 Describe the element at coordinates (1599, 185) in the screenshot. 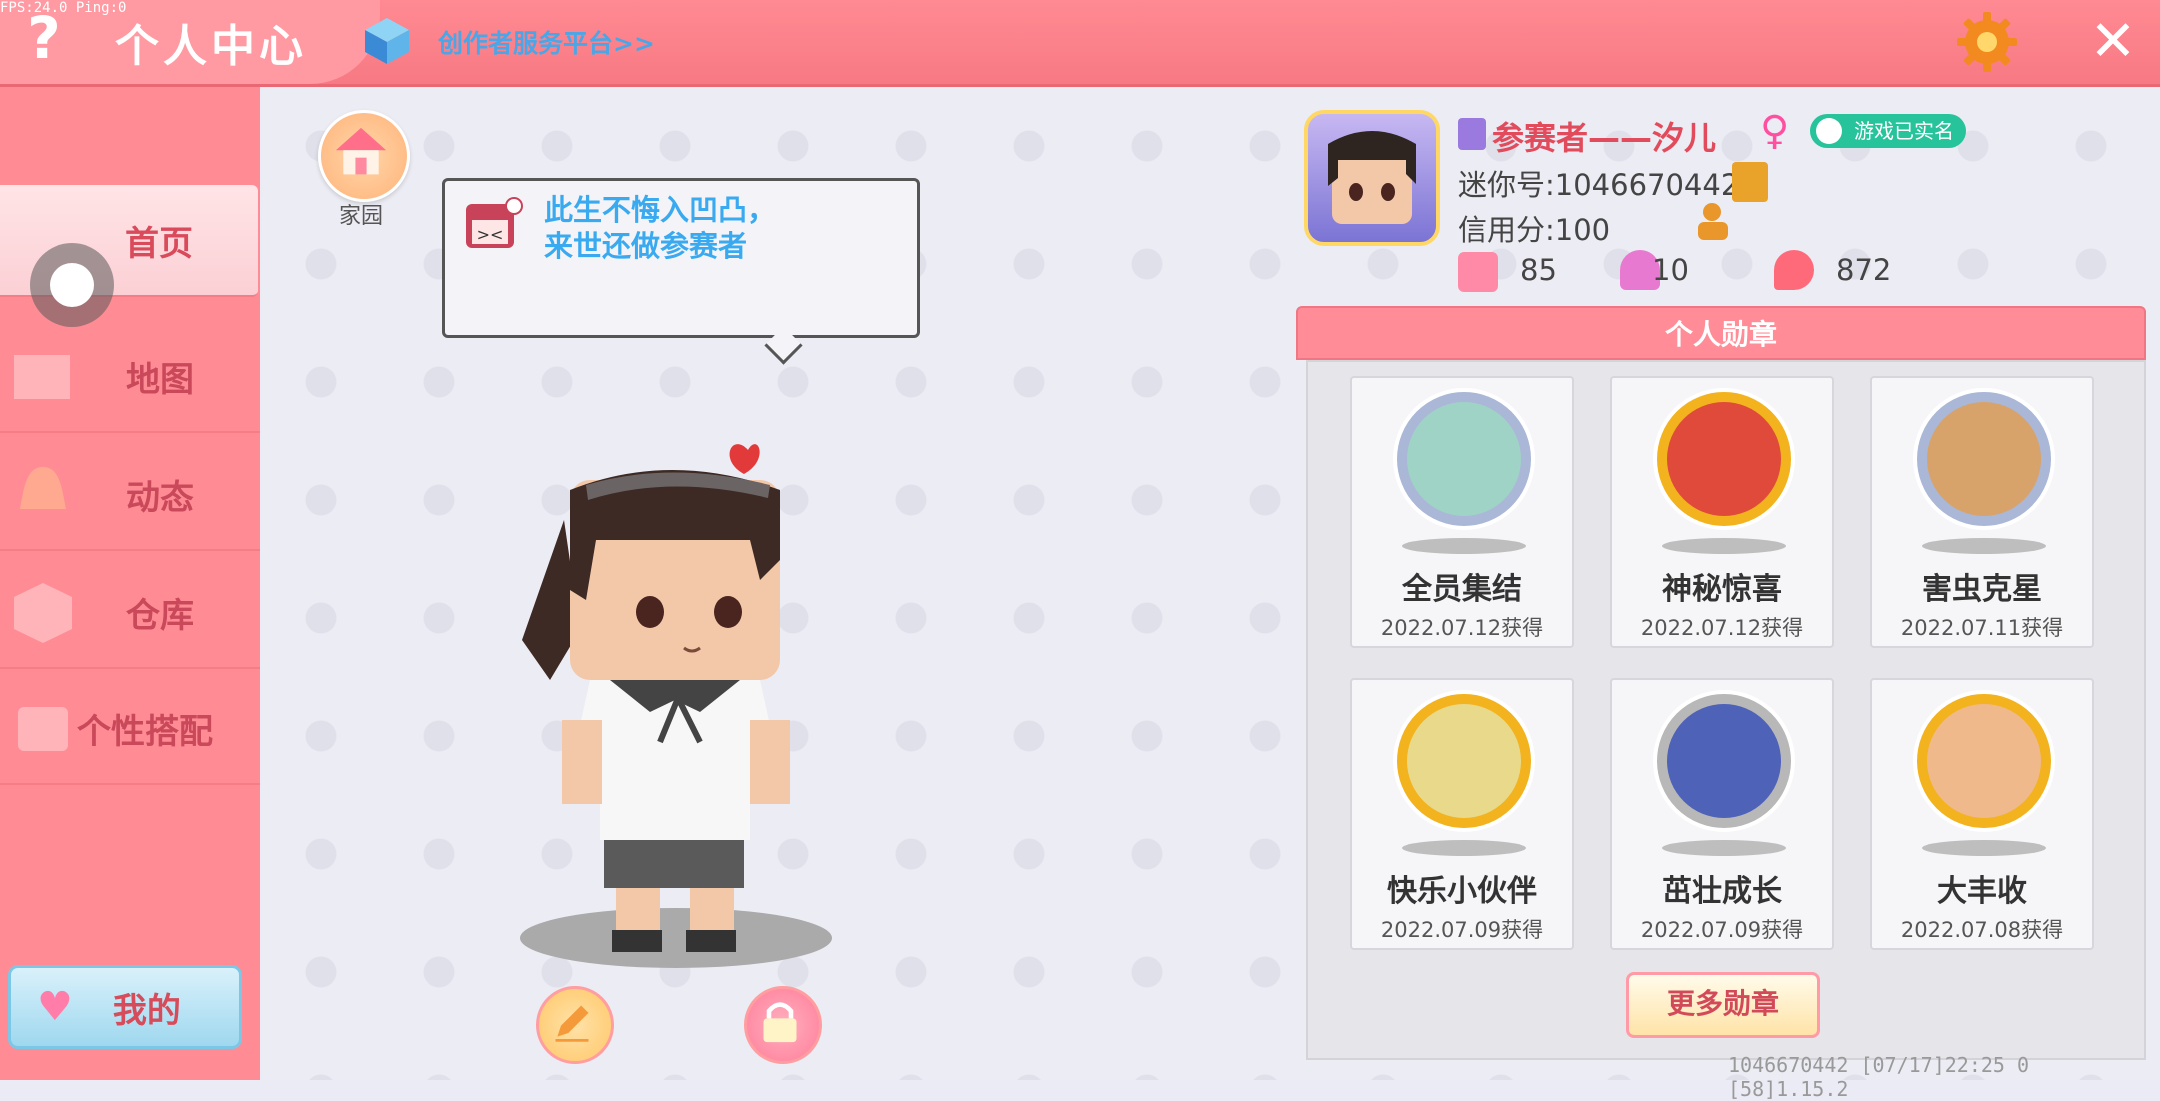

I see `mini-id: 迷你号:1046670442` at that location.